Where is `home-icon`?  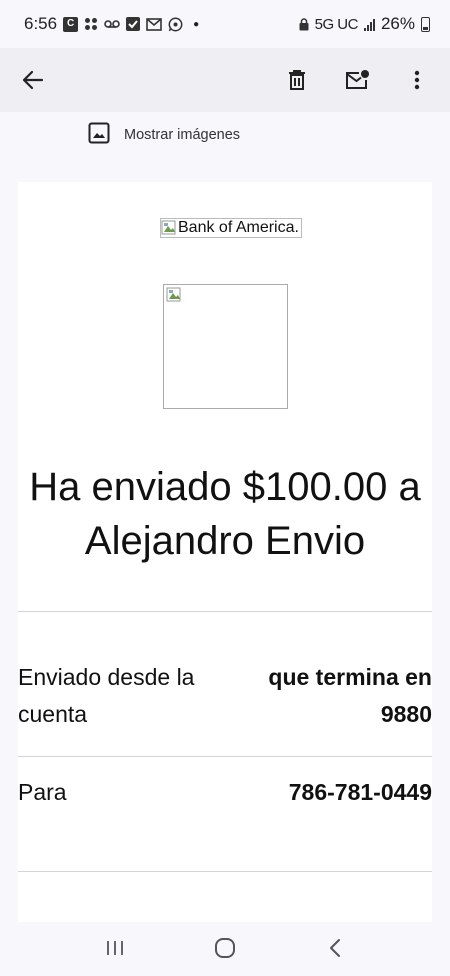
home-icon is located at coordinates (225, 948).